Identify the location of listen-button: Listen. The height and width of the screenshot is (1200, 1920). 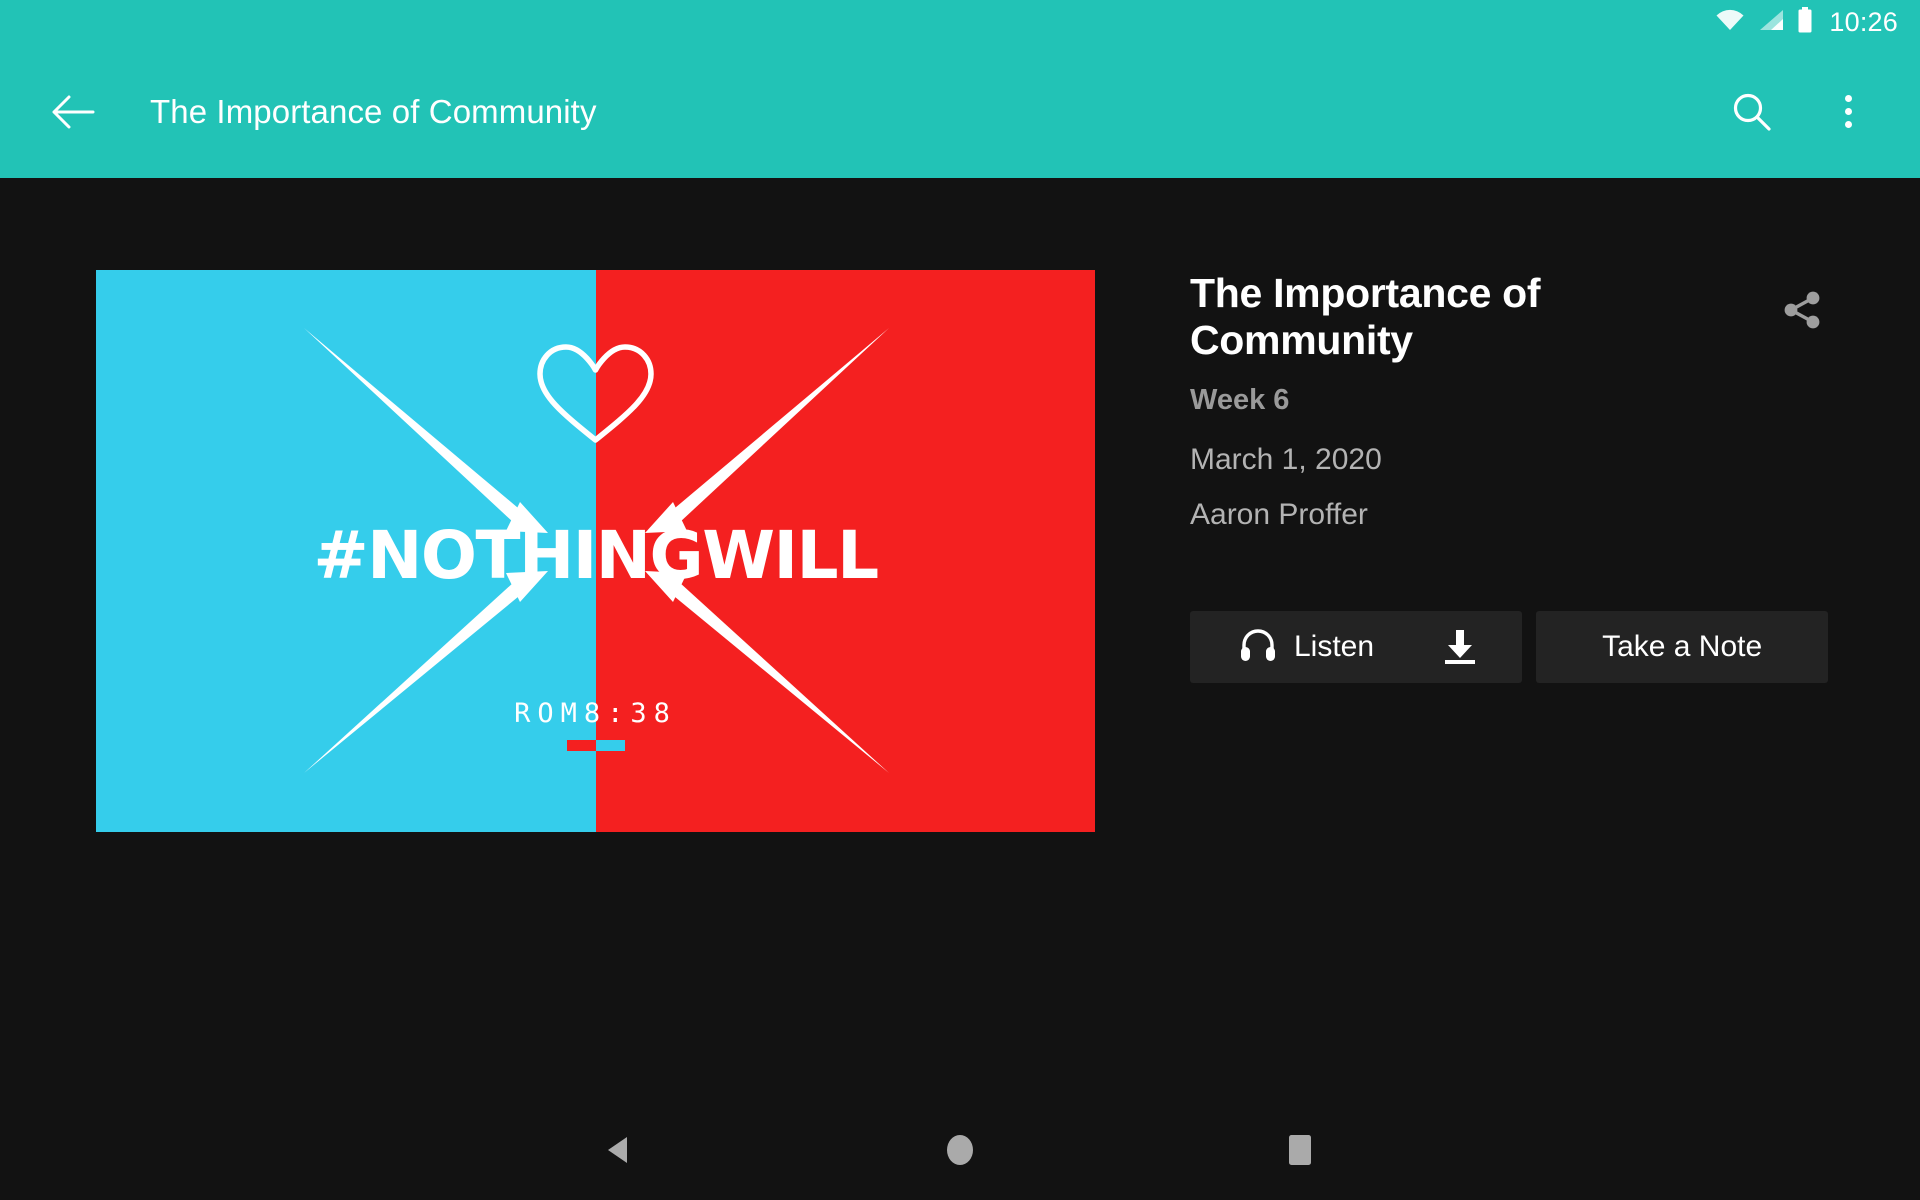
(1308, 647).